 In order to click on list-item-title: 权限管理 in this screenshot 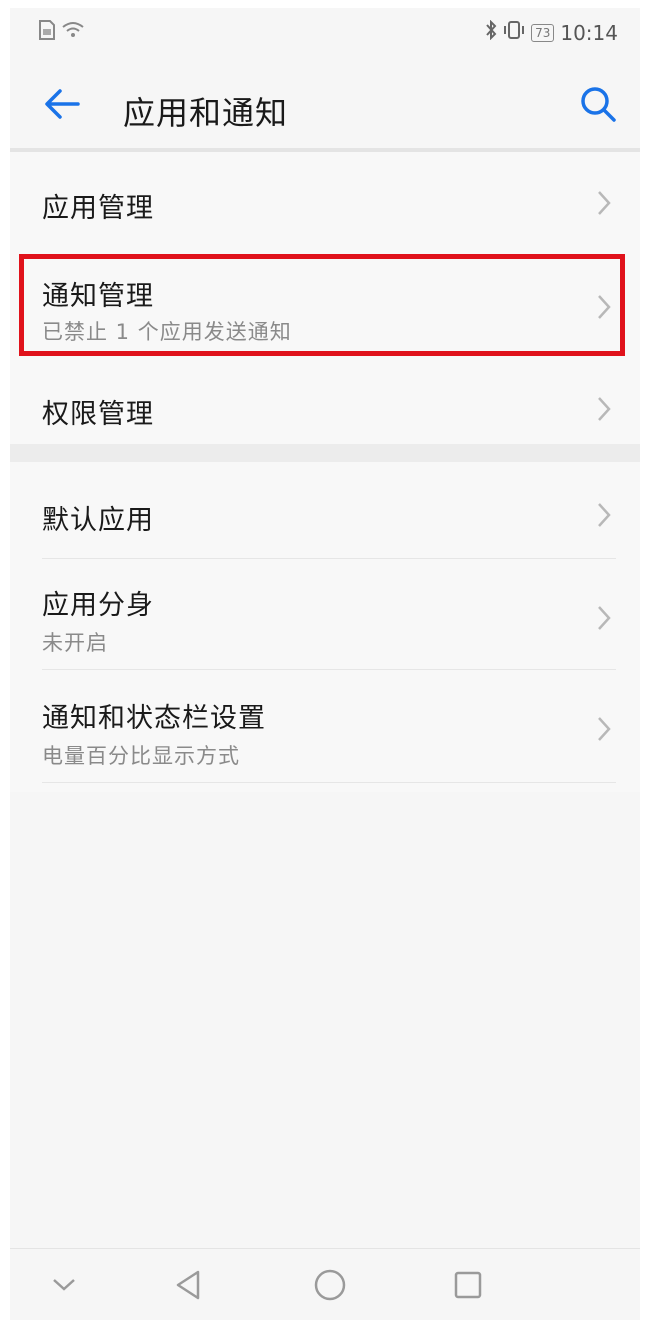, I will do `click(98, 414)`.